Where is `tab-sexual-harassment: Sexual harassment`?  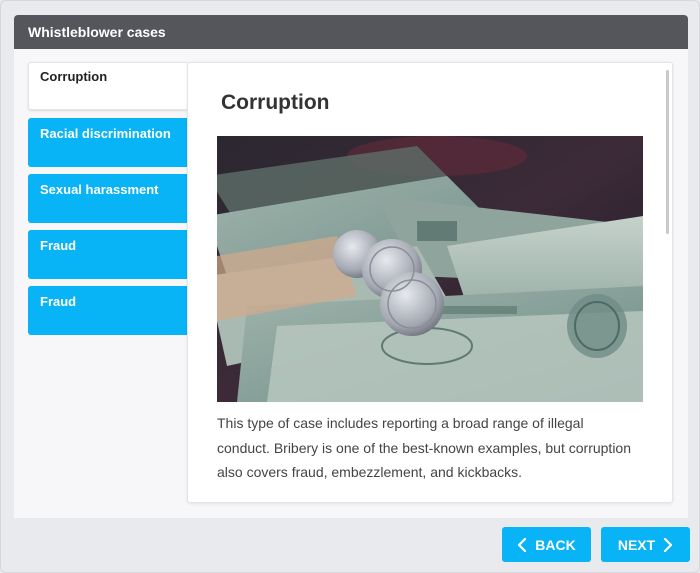 tab-sexual-harassment: Sexual harassment is located at coordinates (107, 198).